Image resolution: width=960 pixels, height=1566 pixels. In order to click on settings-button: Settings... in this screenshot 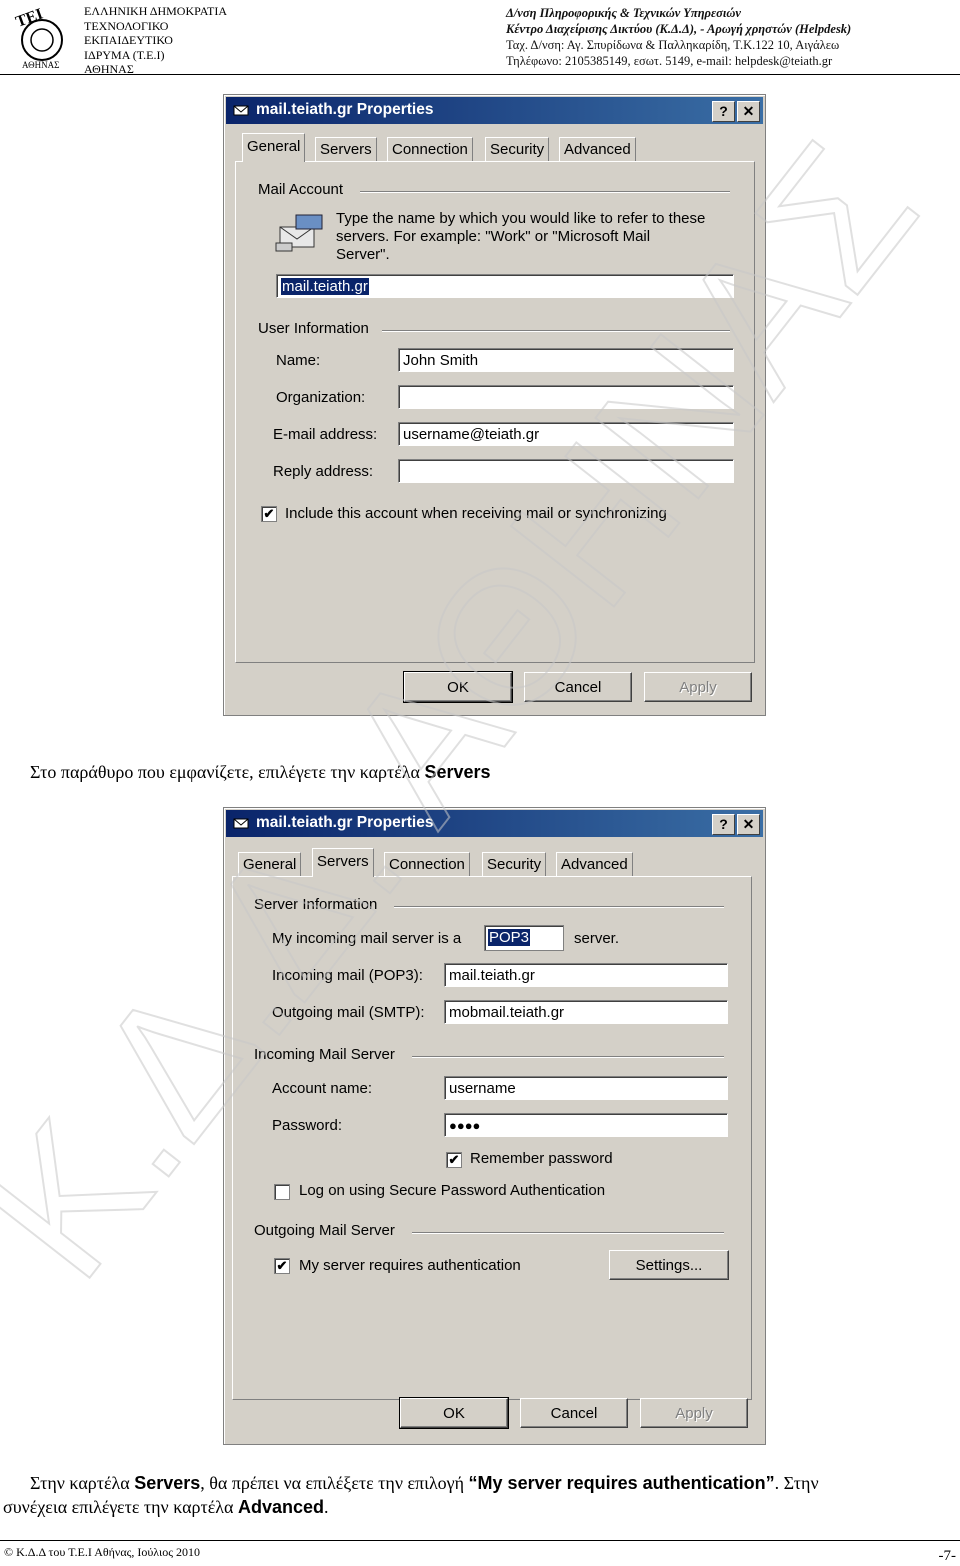, I will do `click(669, 1265)`.